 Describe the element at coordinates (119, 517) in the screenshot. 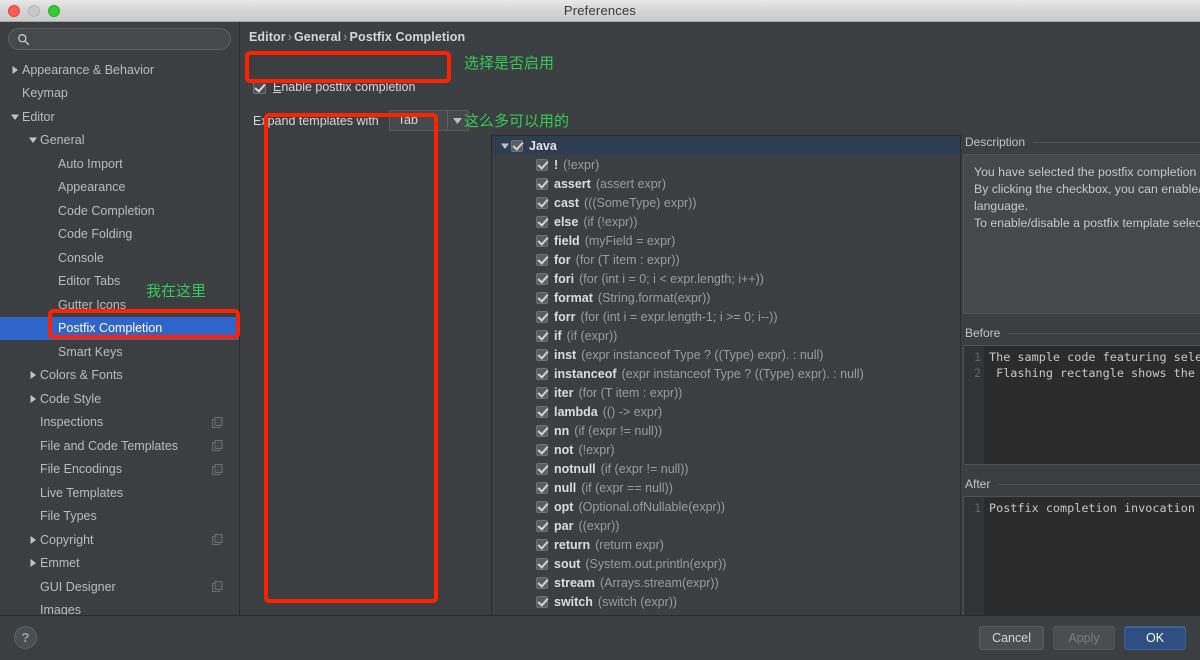

I see `sidebar-item-file-types: File Types` at that location.